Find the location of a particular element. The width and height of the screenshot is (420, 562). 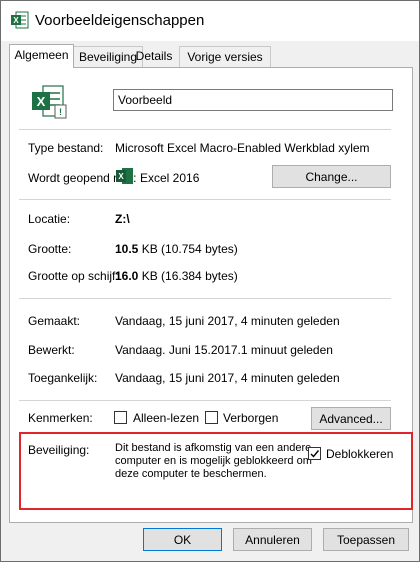

hidden-label: Verborgen is located at coordinates (251, 418).